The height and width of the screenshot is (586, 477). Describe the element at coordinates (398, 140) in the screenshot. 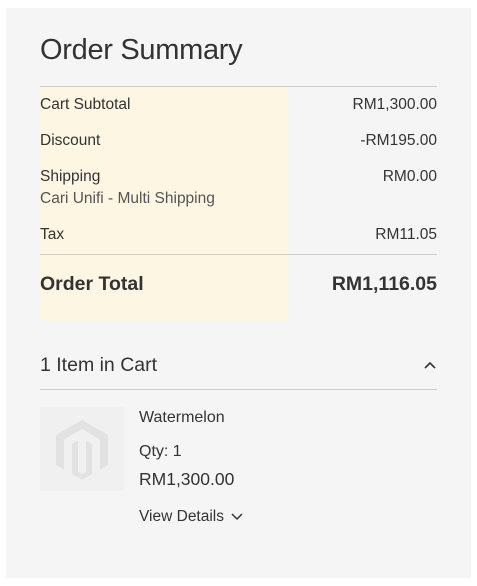

I see `discount-value: -RM195.00` at that location.